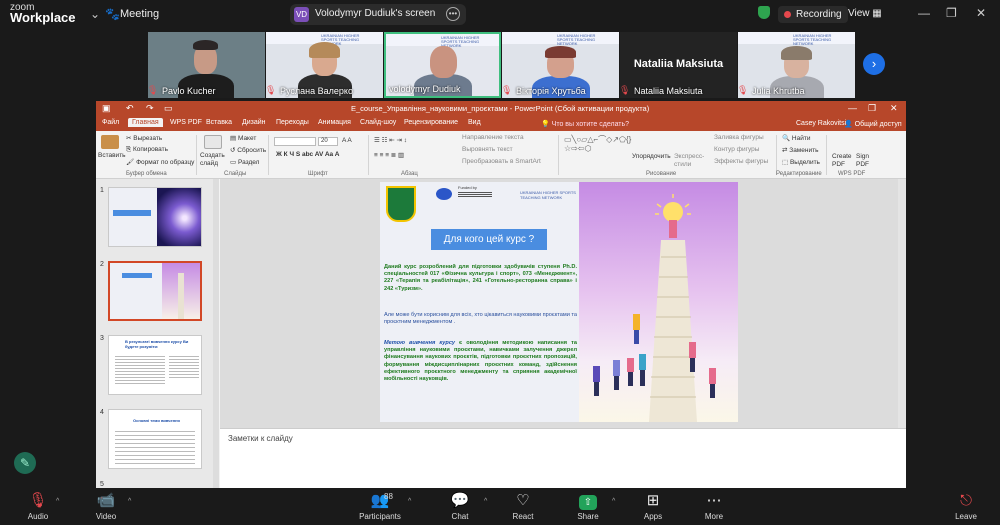 The image size is (1000, 525). Describe the element at coordinates (741, 161) in the screenshot. I see `shape-effects-button: Эффекты фигуры` at that location.